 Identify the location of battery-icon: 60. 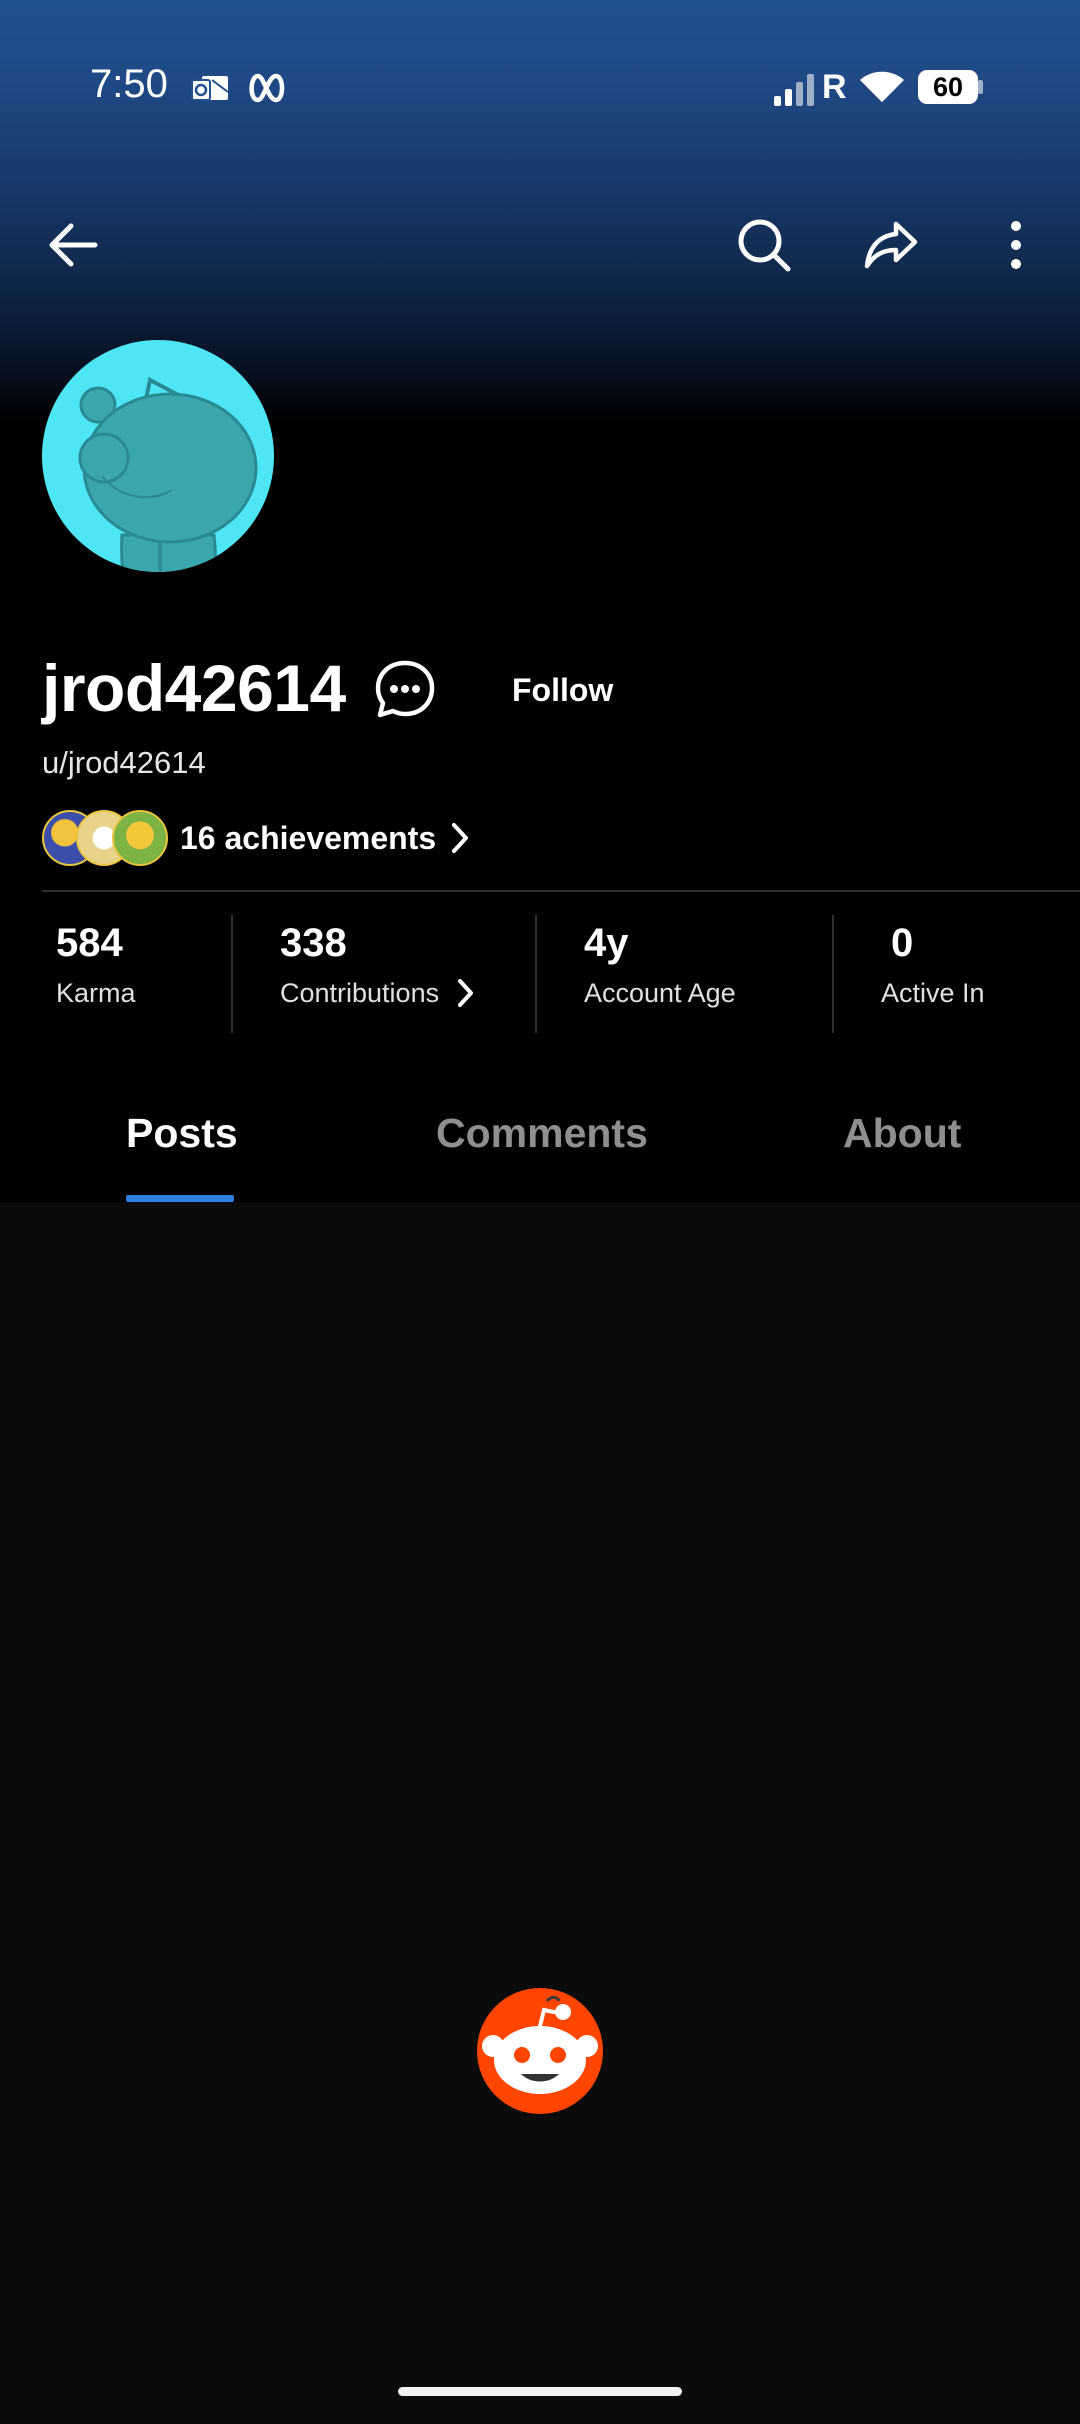
(950, 87).